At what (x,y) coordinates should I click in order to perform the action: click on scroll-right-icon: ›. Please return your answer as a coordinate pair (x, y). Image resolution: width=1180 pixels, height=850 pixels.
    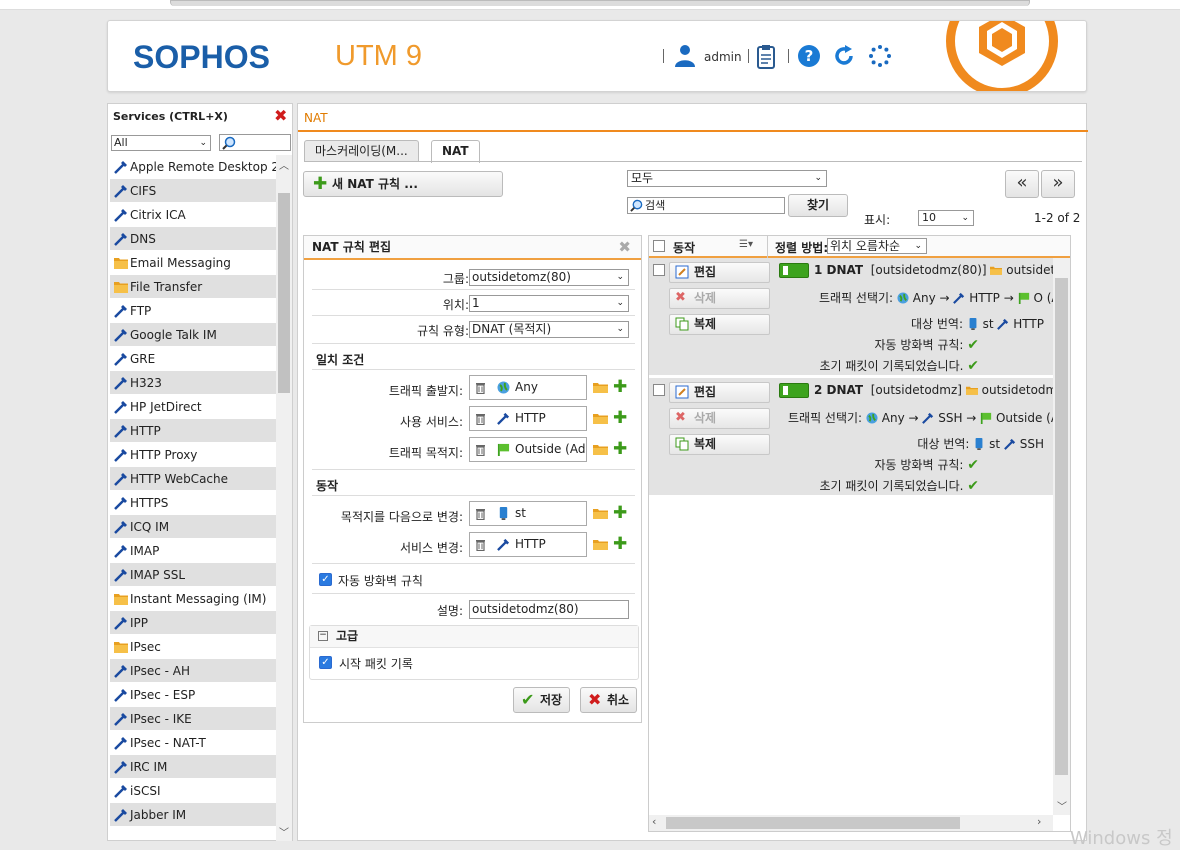
    Looking at the image, I should click on (1039, 821).